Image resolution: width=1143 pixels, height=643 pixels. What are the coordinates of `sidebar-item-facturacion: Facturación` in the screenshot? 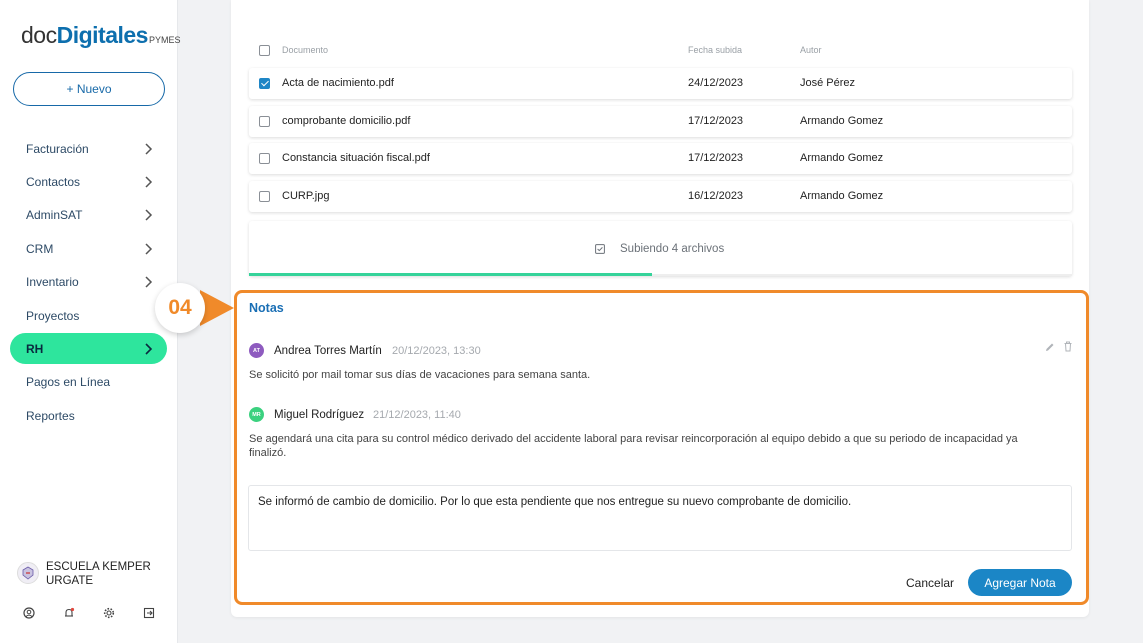 It's located at (89, 148).